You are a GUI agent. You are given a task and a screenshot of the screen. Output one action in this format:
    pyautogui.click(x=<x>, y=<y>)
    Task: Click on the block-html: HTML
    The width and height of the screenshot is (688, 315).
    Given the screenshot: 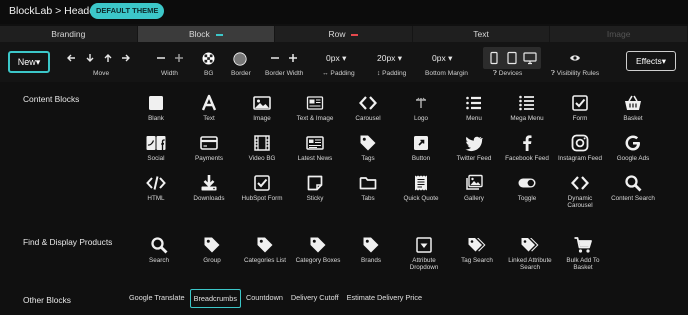 What is the action you would take?
    pyautogui.click(x=156, y=187)
    